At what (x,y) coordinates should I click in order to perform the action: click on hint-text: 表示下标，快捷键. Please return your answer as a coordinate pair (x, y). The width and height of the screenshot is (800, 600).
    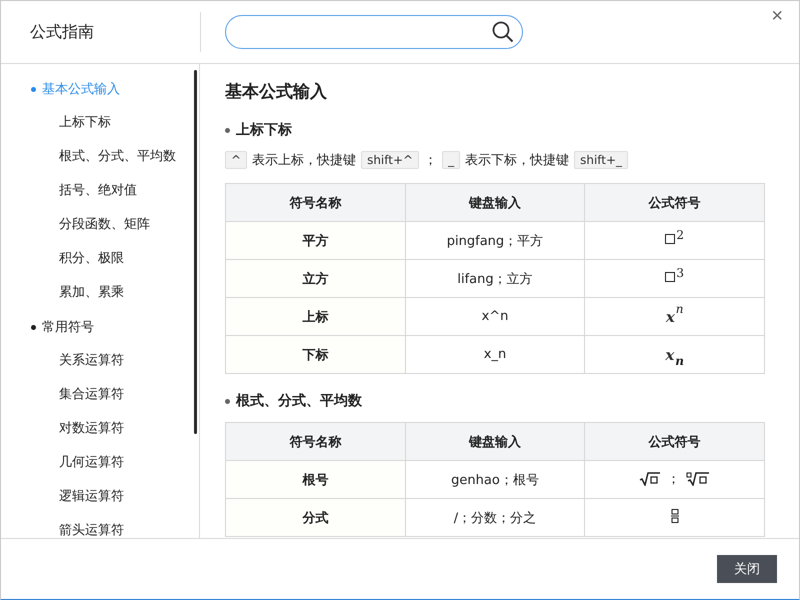
    Looking at the image, I should click on (517, 160).